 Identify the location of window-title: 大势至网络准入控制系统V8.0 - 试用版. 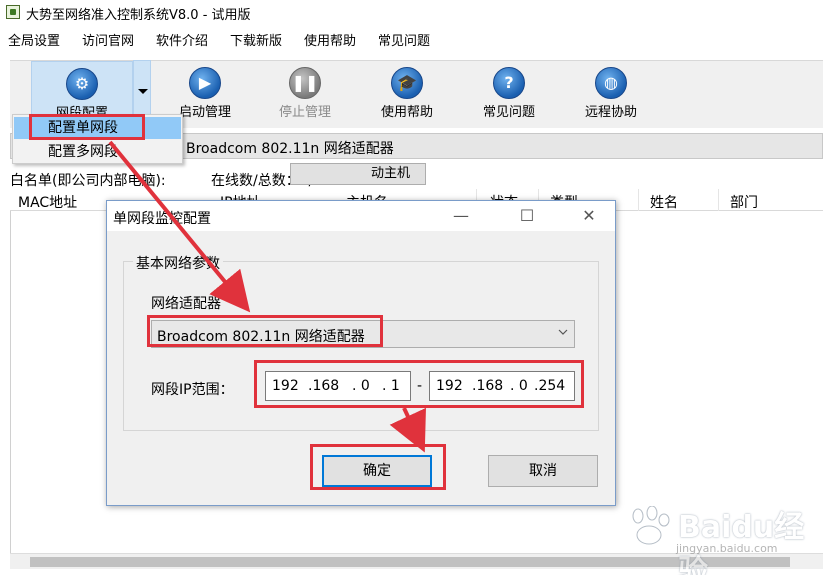
(138, 15).